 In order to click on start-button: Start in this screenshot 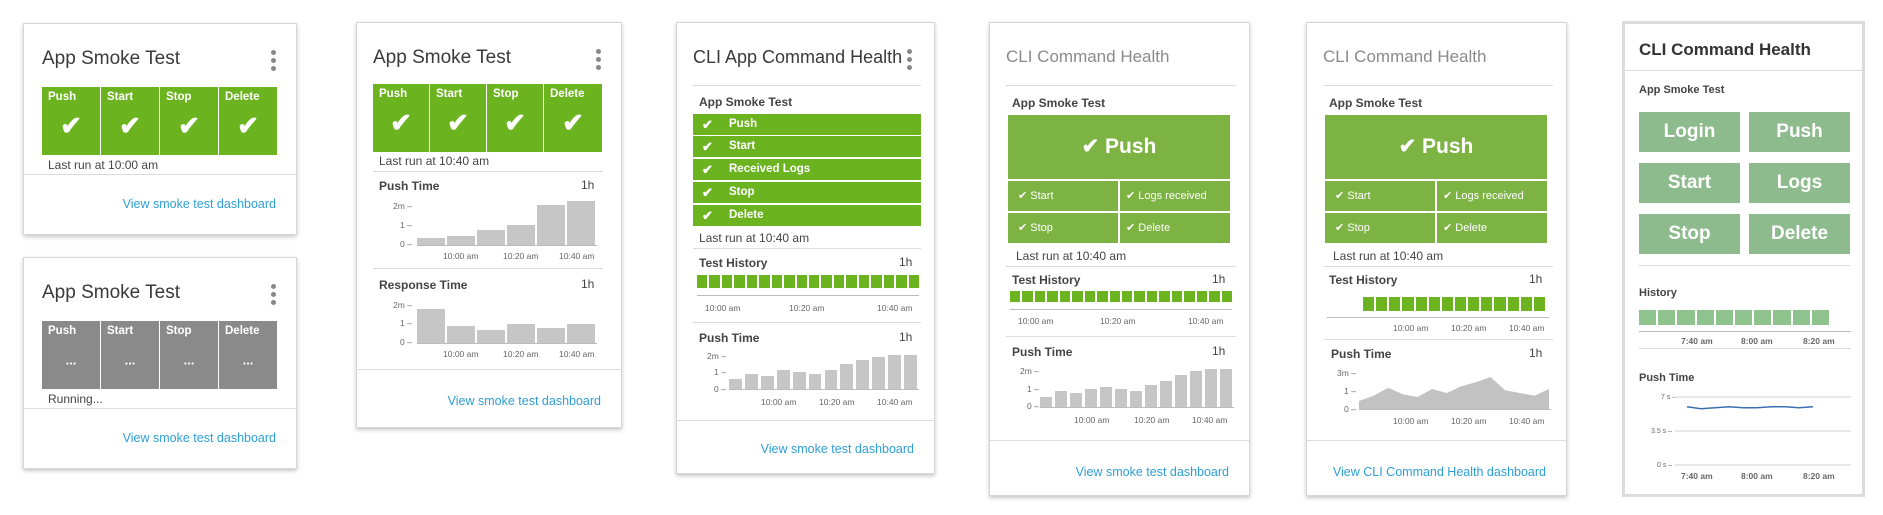, I will do `click(1689, 183)`.